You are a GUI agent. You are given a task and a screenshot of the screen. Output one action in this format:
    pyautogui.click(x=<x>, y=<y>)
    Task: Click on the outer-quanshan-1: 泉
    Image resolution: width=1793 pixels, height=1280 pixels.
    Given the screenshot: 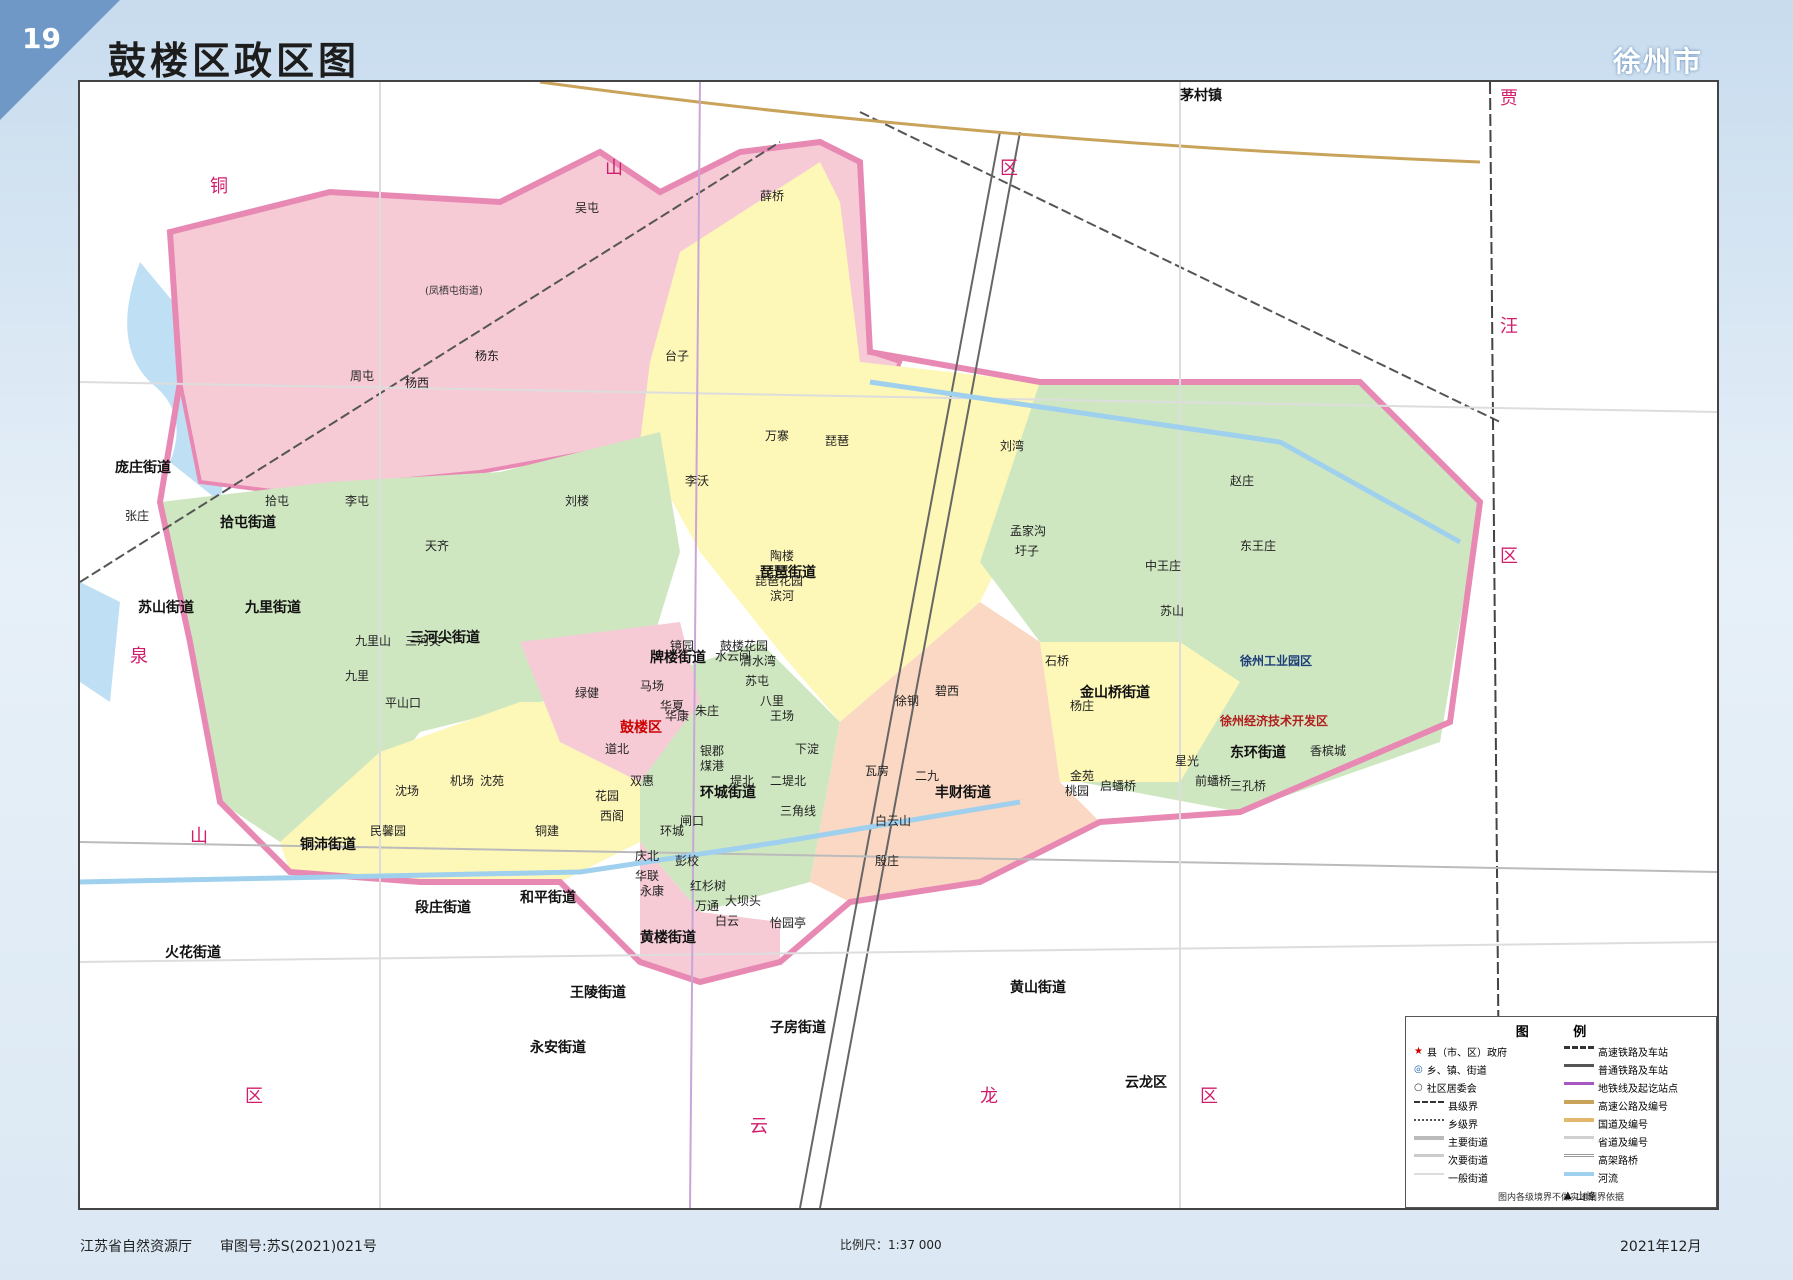 What is the action you would take?
    pyautogui.click(x=139, y=656)
    